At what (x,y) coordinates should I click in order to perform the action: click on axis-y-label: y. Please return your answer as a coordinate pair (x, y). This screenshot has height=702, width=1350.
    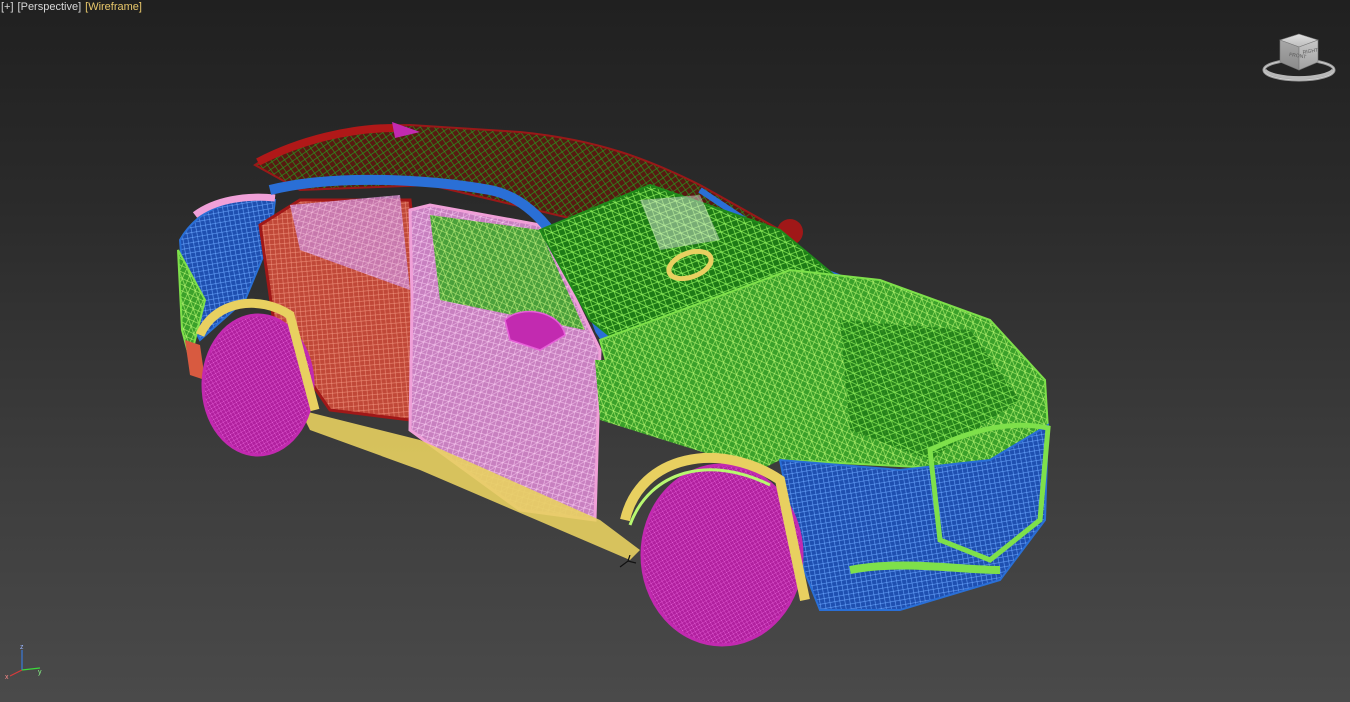
    Looking at the image, I should click on (40, 672).